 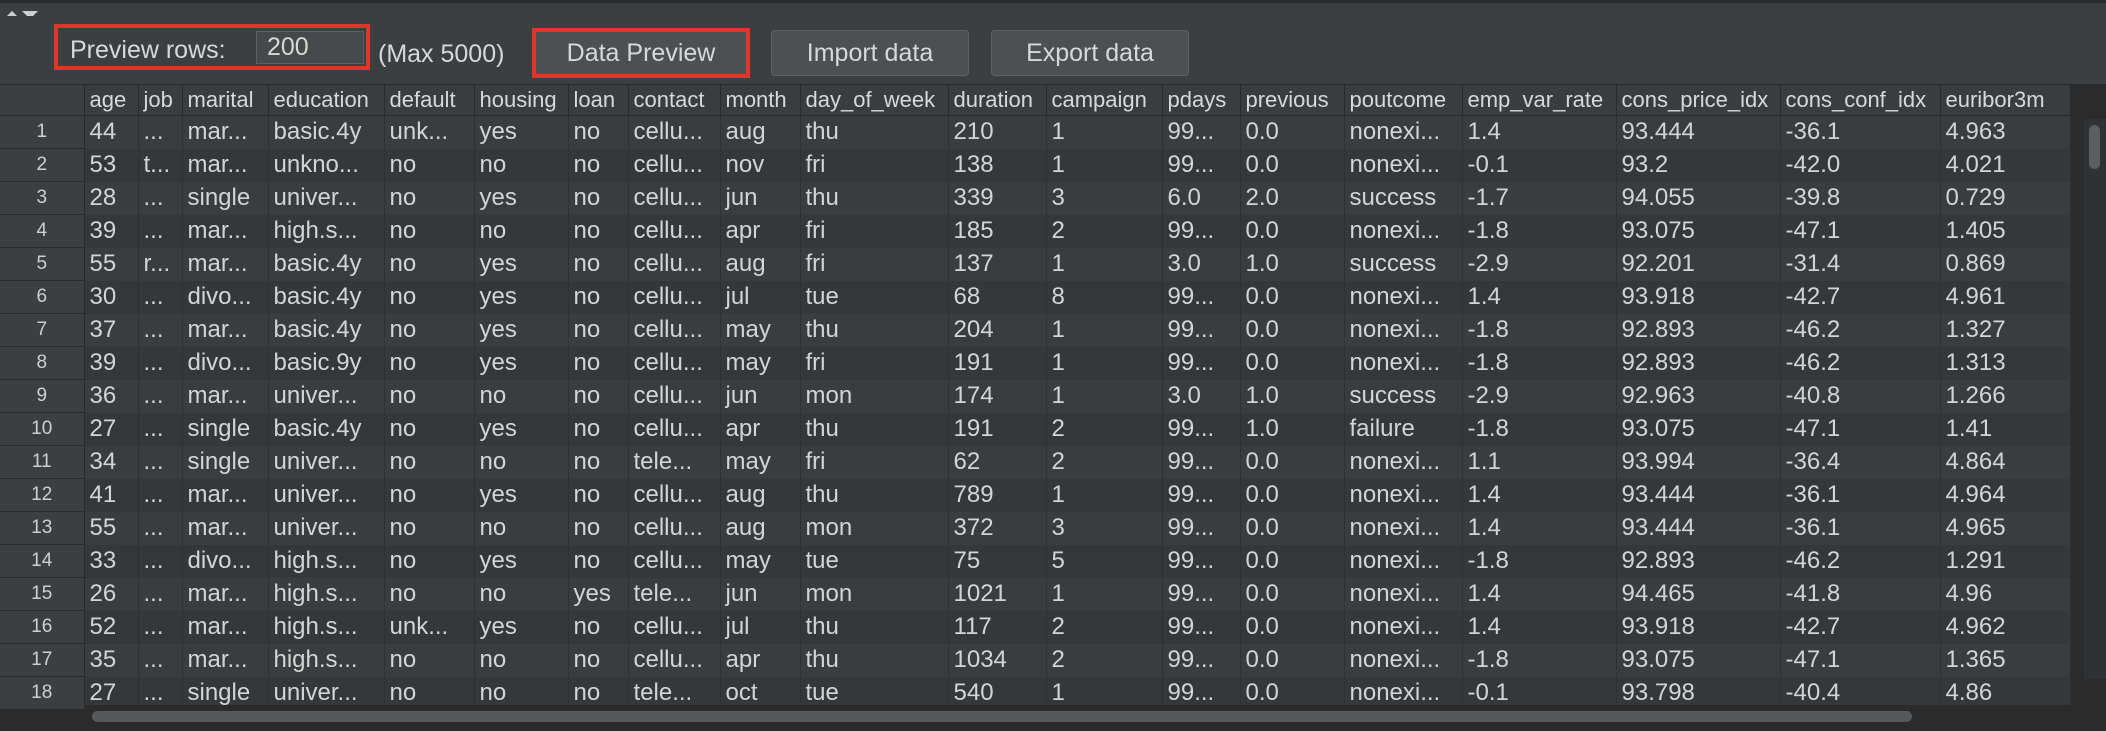 What do you see at coordinates (326, 100) in the screenshot?
I see `column-header-education: education` at bounding box center [326, 100].